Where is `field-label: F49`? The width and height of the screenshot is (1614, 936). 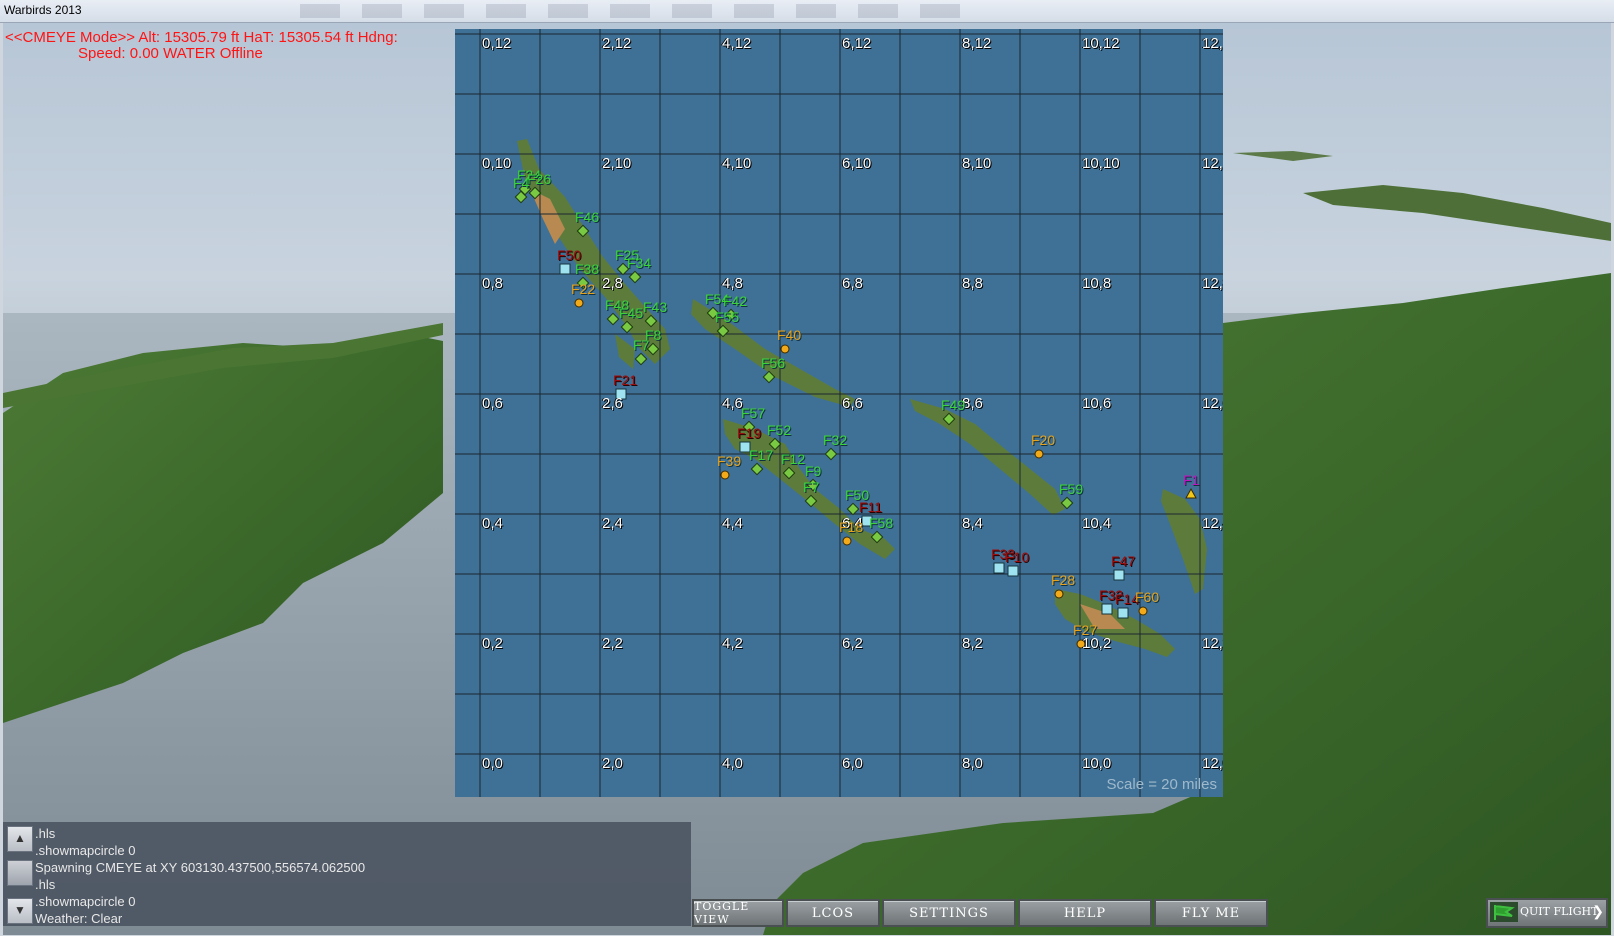
field-label: F49 is located at coordinates (953, 405).